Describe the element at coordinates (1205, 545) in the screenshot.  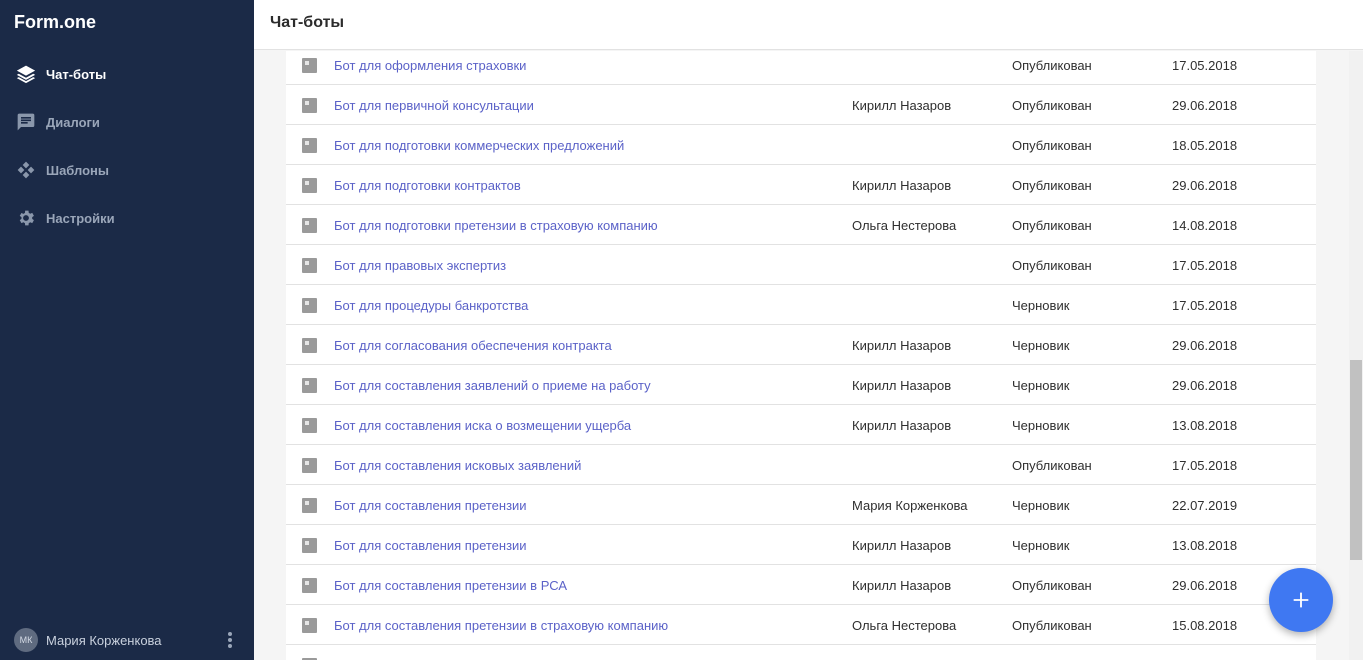
I see `bot-date: 13.08.2018` at that location.